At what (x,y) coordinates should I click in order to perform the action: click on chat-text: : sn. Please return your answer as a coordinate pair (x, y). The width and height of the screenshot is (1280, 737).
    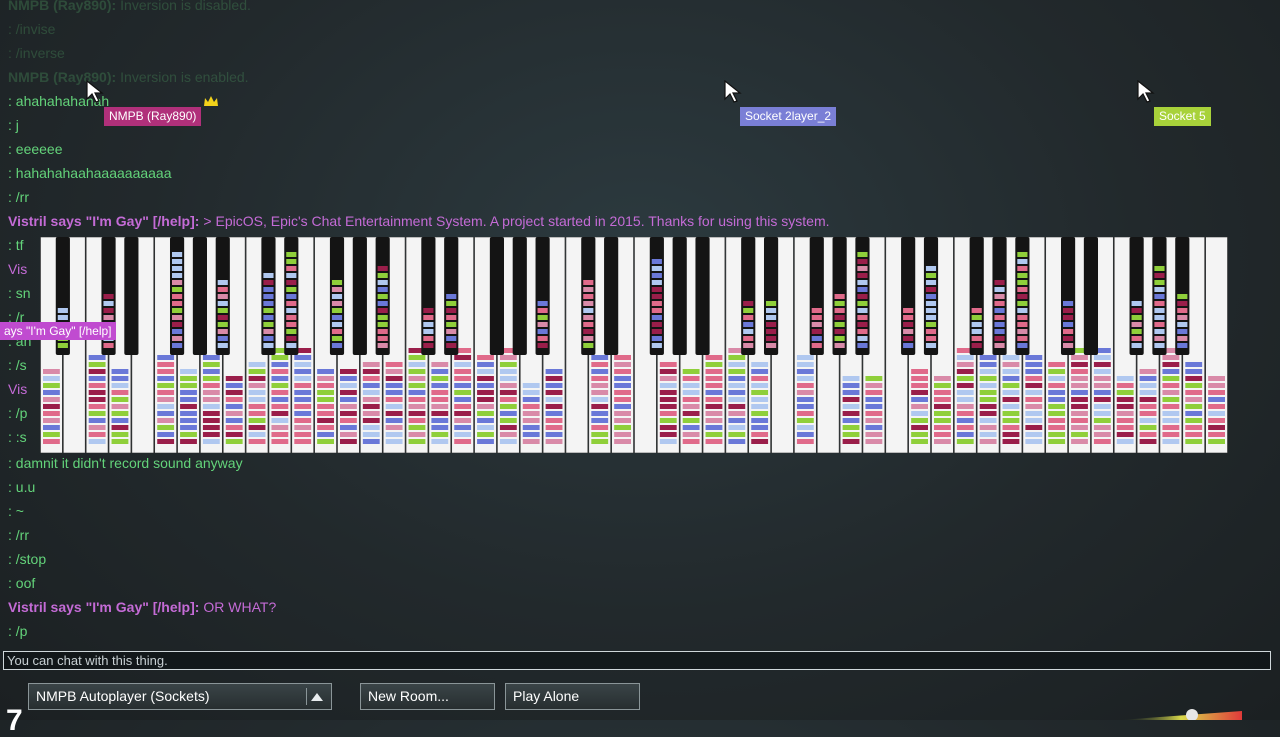
    Looking at the image, I should click on (19, 293).